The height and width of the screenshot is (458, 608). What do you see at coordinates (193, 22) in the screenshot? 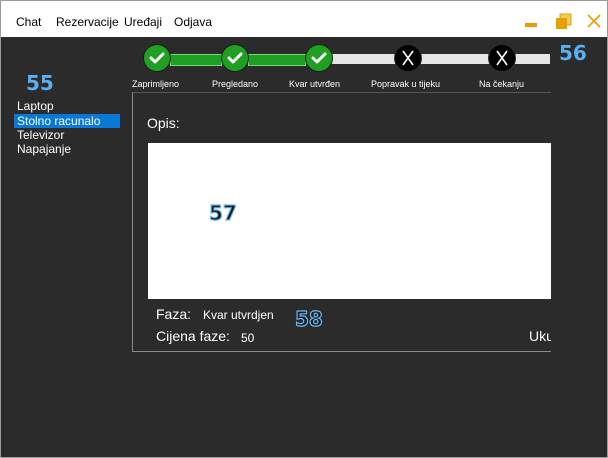
I see `menu-odjava: Odjava` at bounding box center [193, 22].